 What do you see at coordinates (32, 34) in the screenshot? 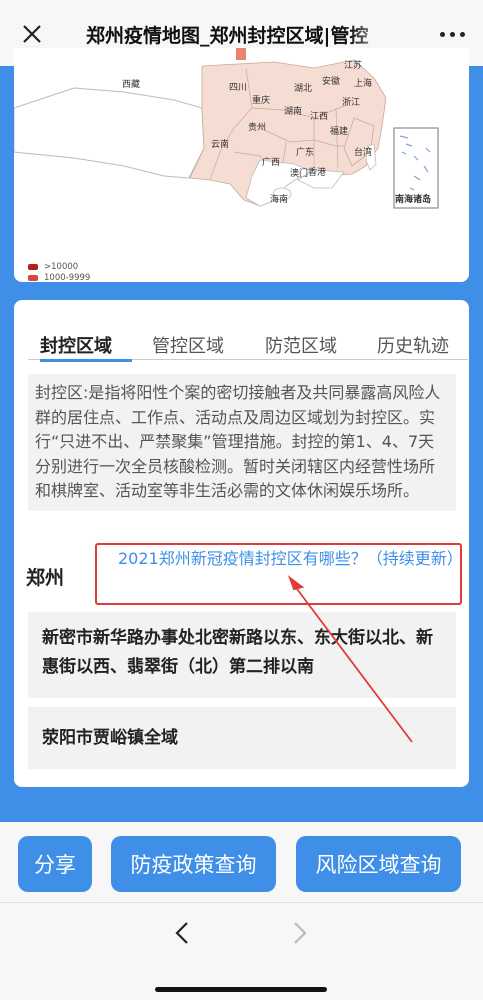
I see `close-icon` at bounding box center [32, 34].